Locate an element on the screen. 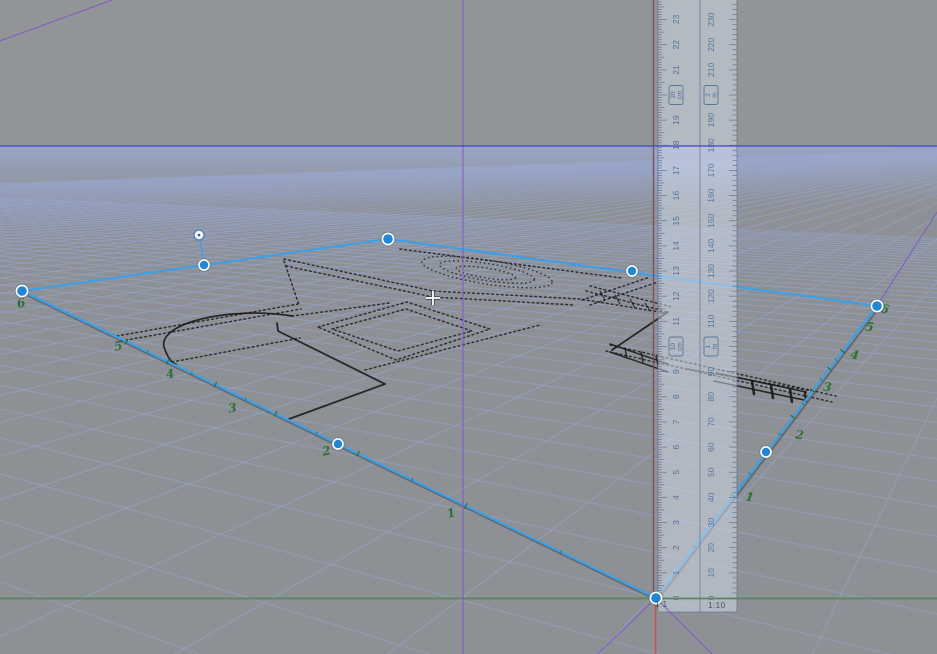  ruler-number: 80 is located at coordinates (711, 397).